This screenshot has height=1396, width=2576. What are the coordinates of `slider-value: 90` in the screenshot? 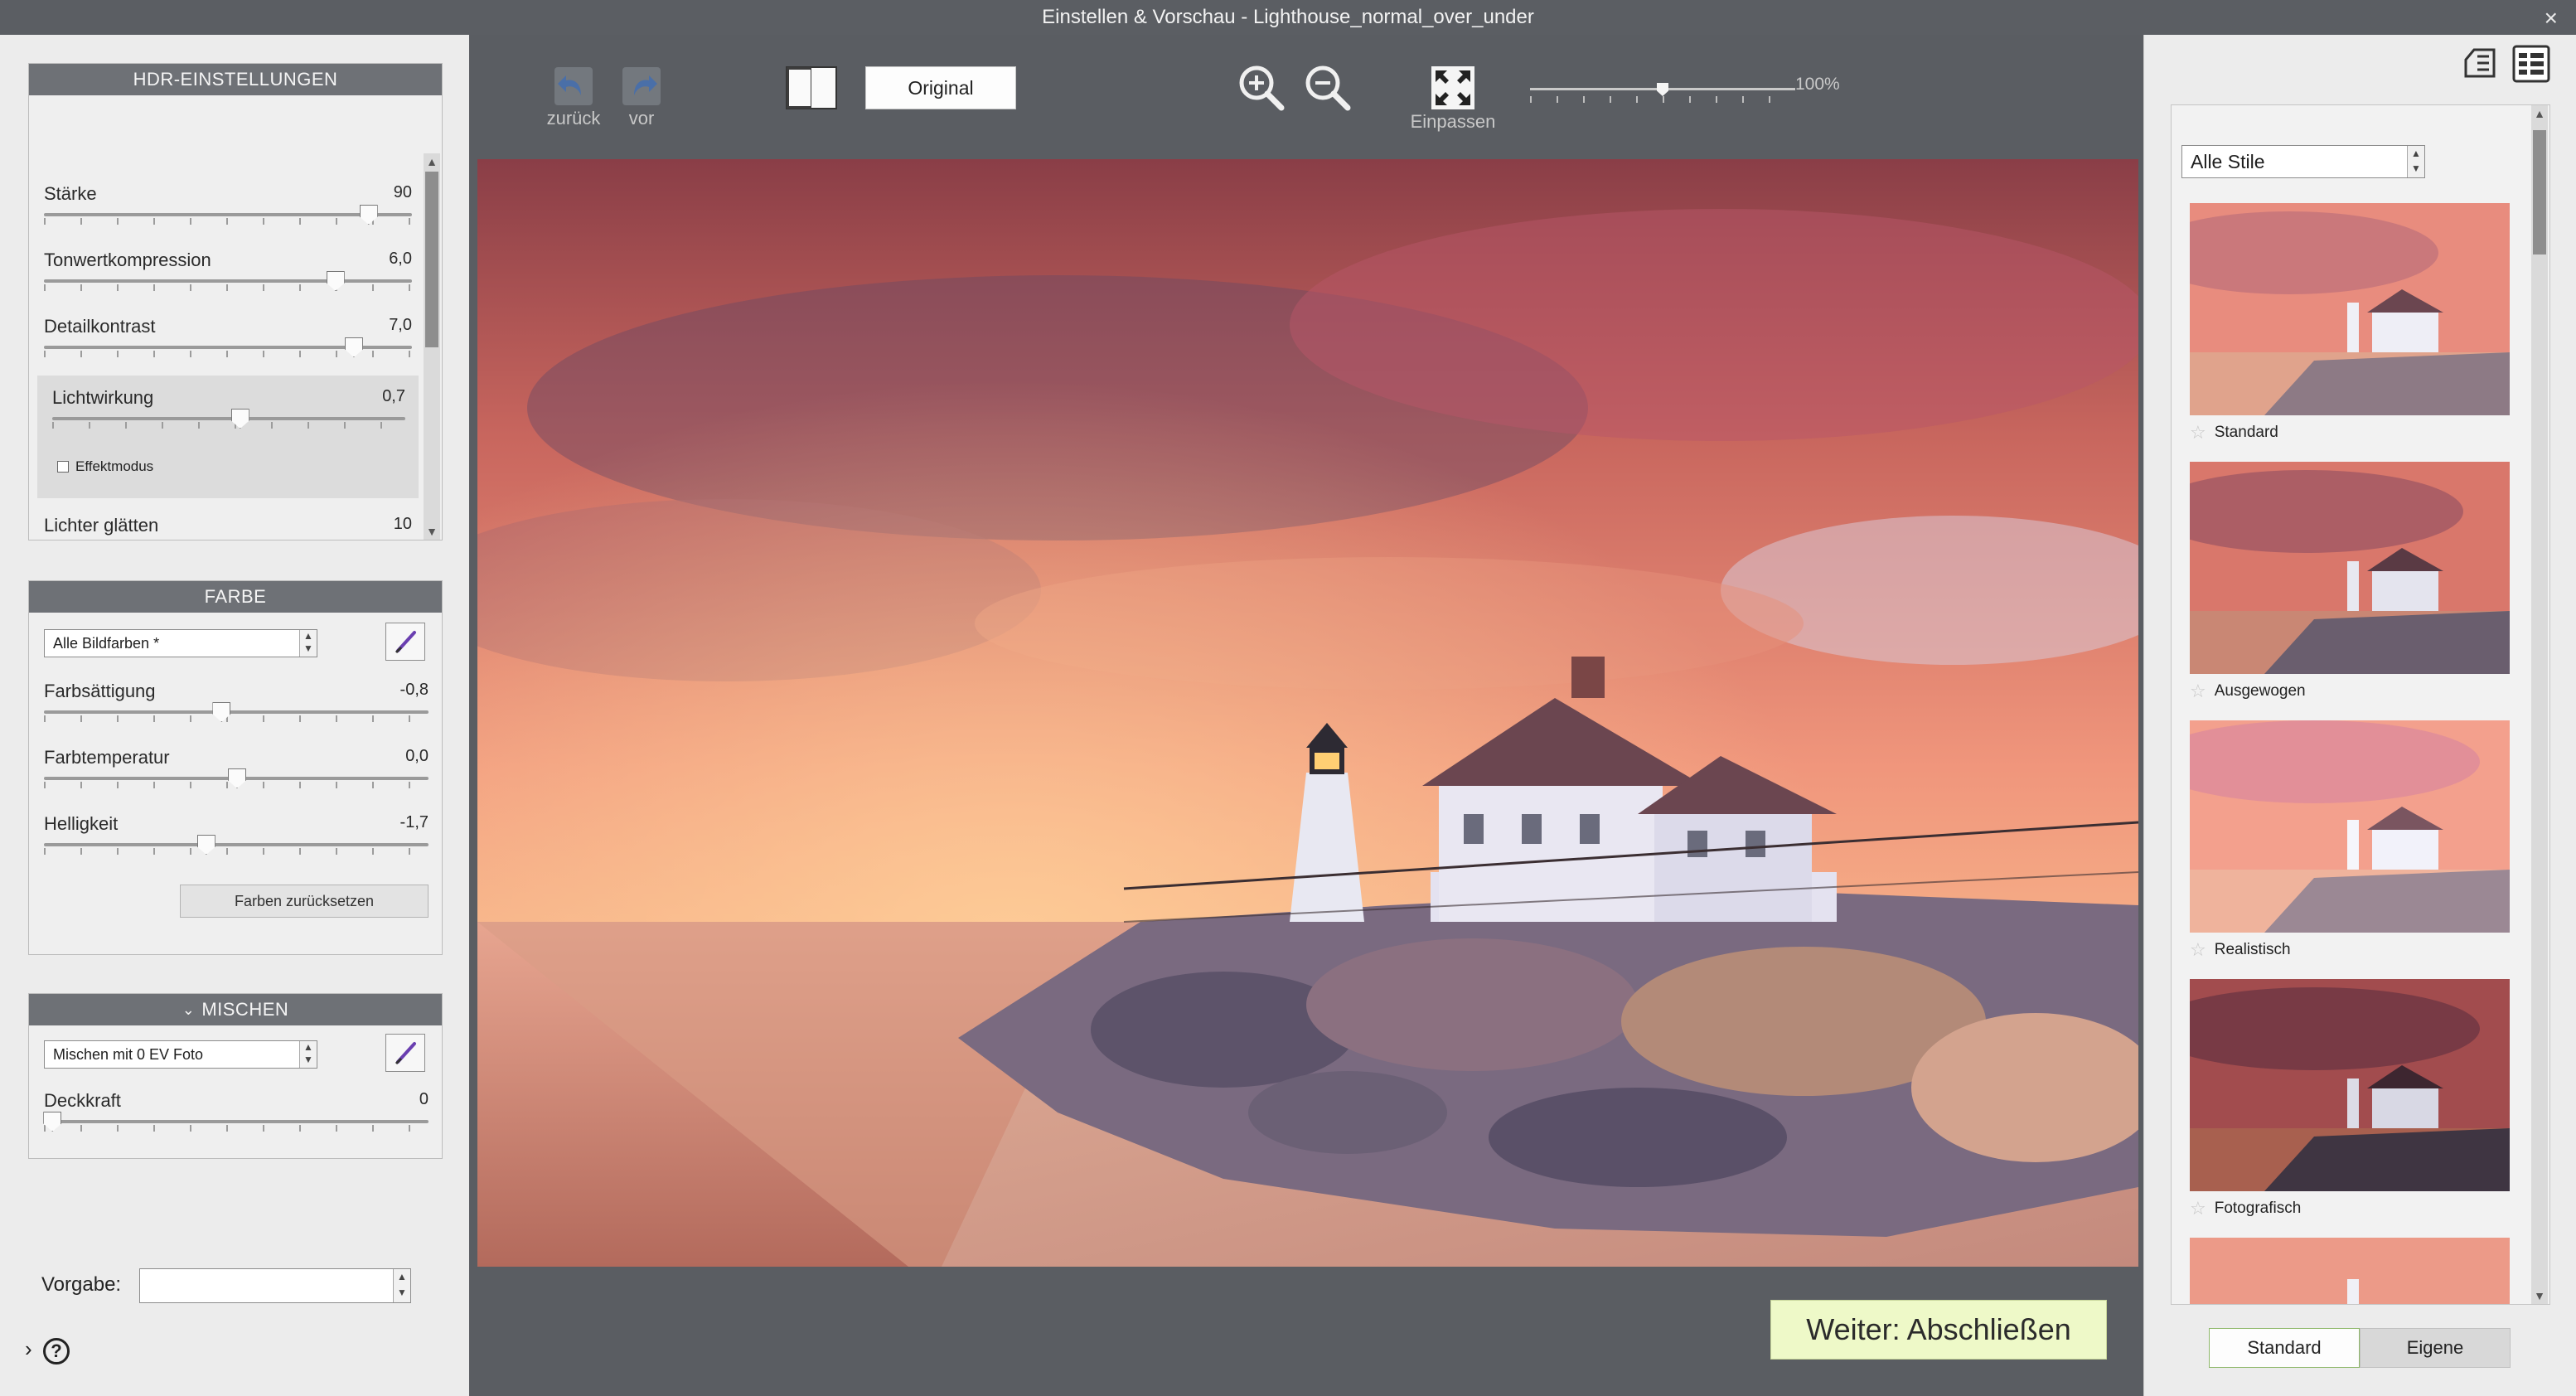 It's located at (402, 192).